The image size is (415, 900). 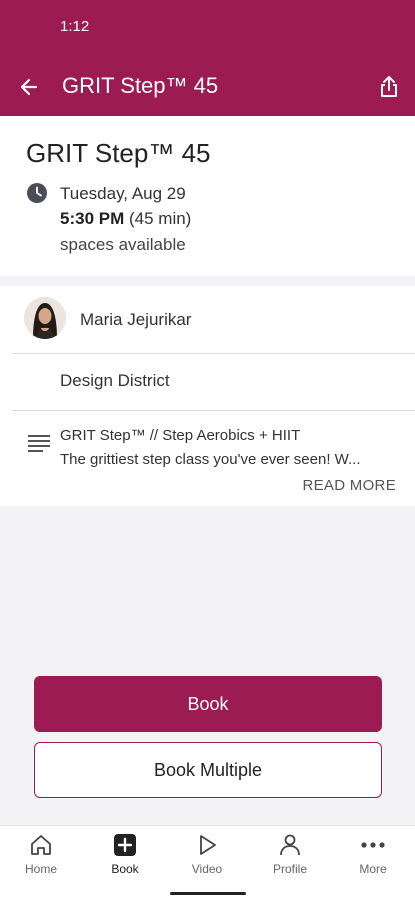 I want to click on instructor-row: Maria Jejurikar, so click(x=213, y=320).